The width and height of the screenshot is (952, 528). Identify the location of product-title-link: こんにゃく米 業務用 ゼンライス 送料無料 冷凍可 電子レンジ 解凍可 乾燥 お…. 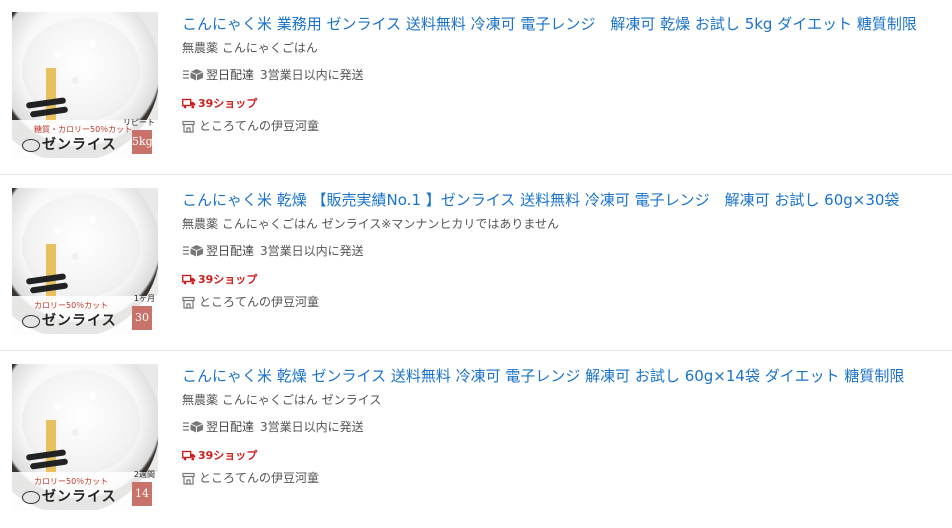
(567, 24).